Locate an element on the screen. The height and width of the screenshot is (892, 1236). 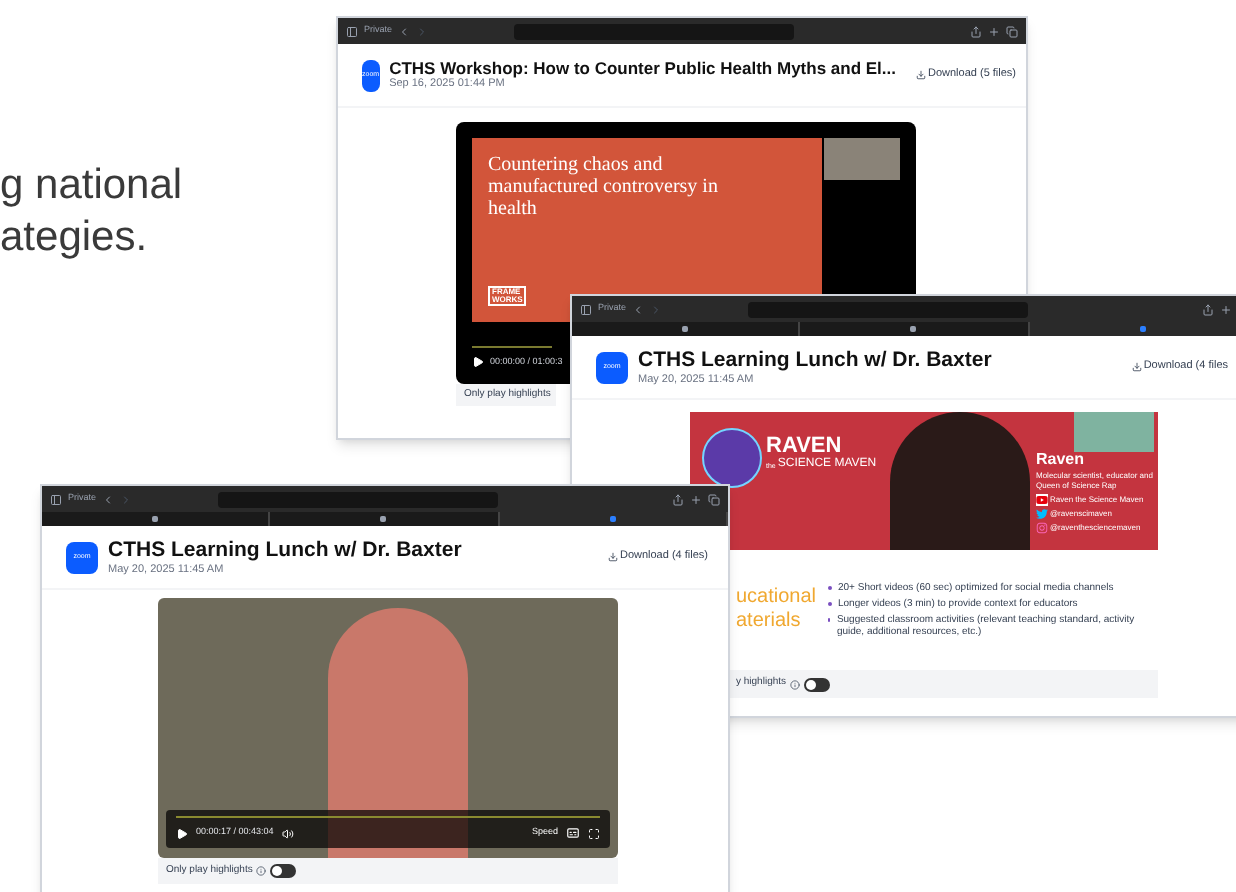
person-silhouette is located at coordinates (960, 481).